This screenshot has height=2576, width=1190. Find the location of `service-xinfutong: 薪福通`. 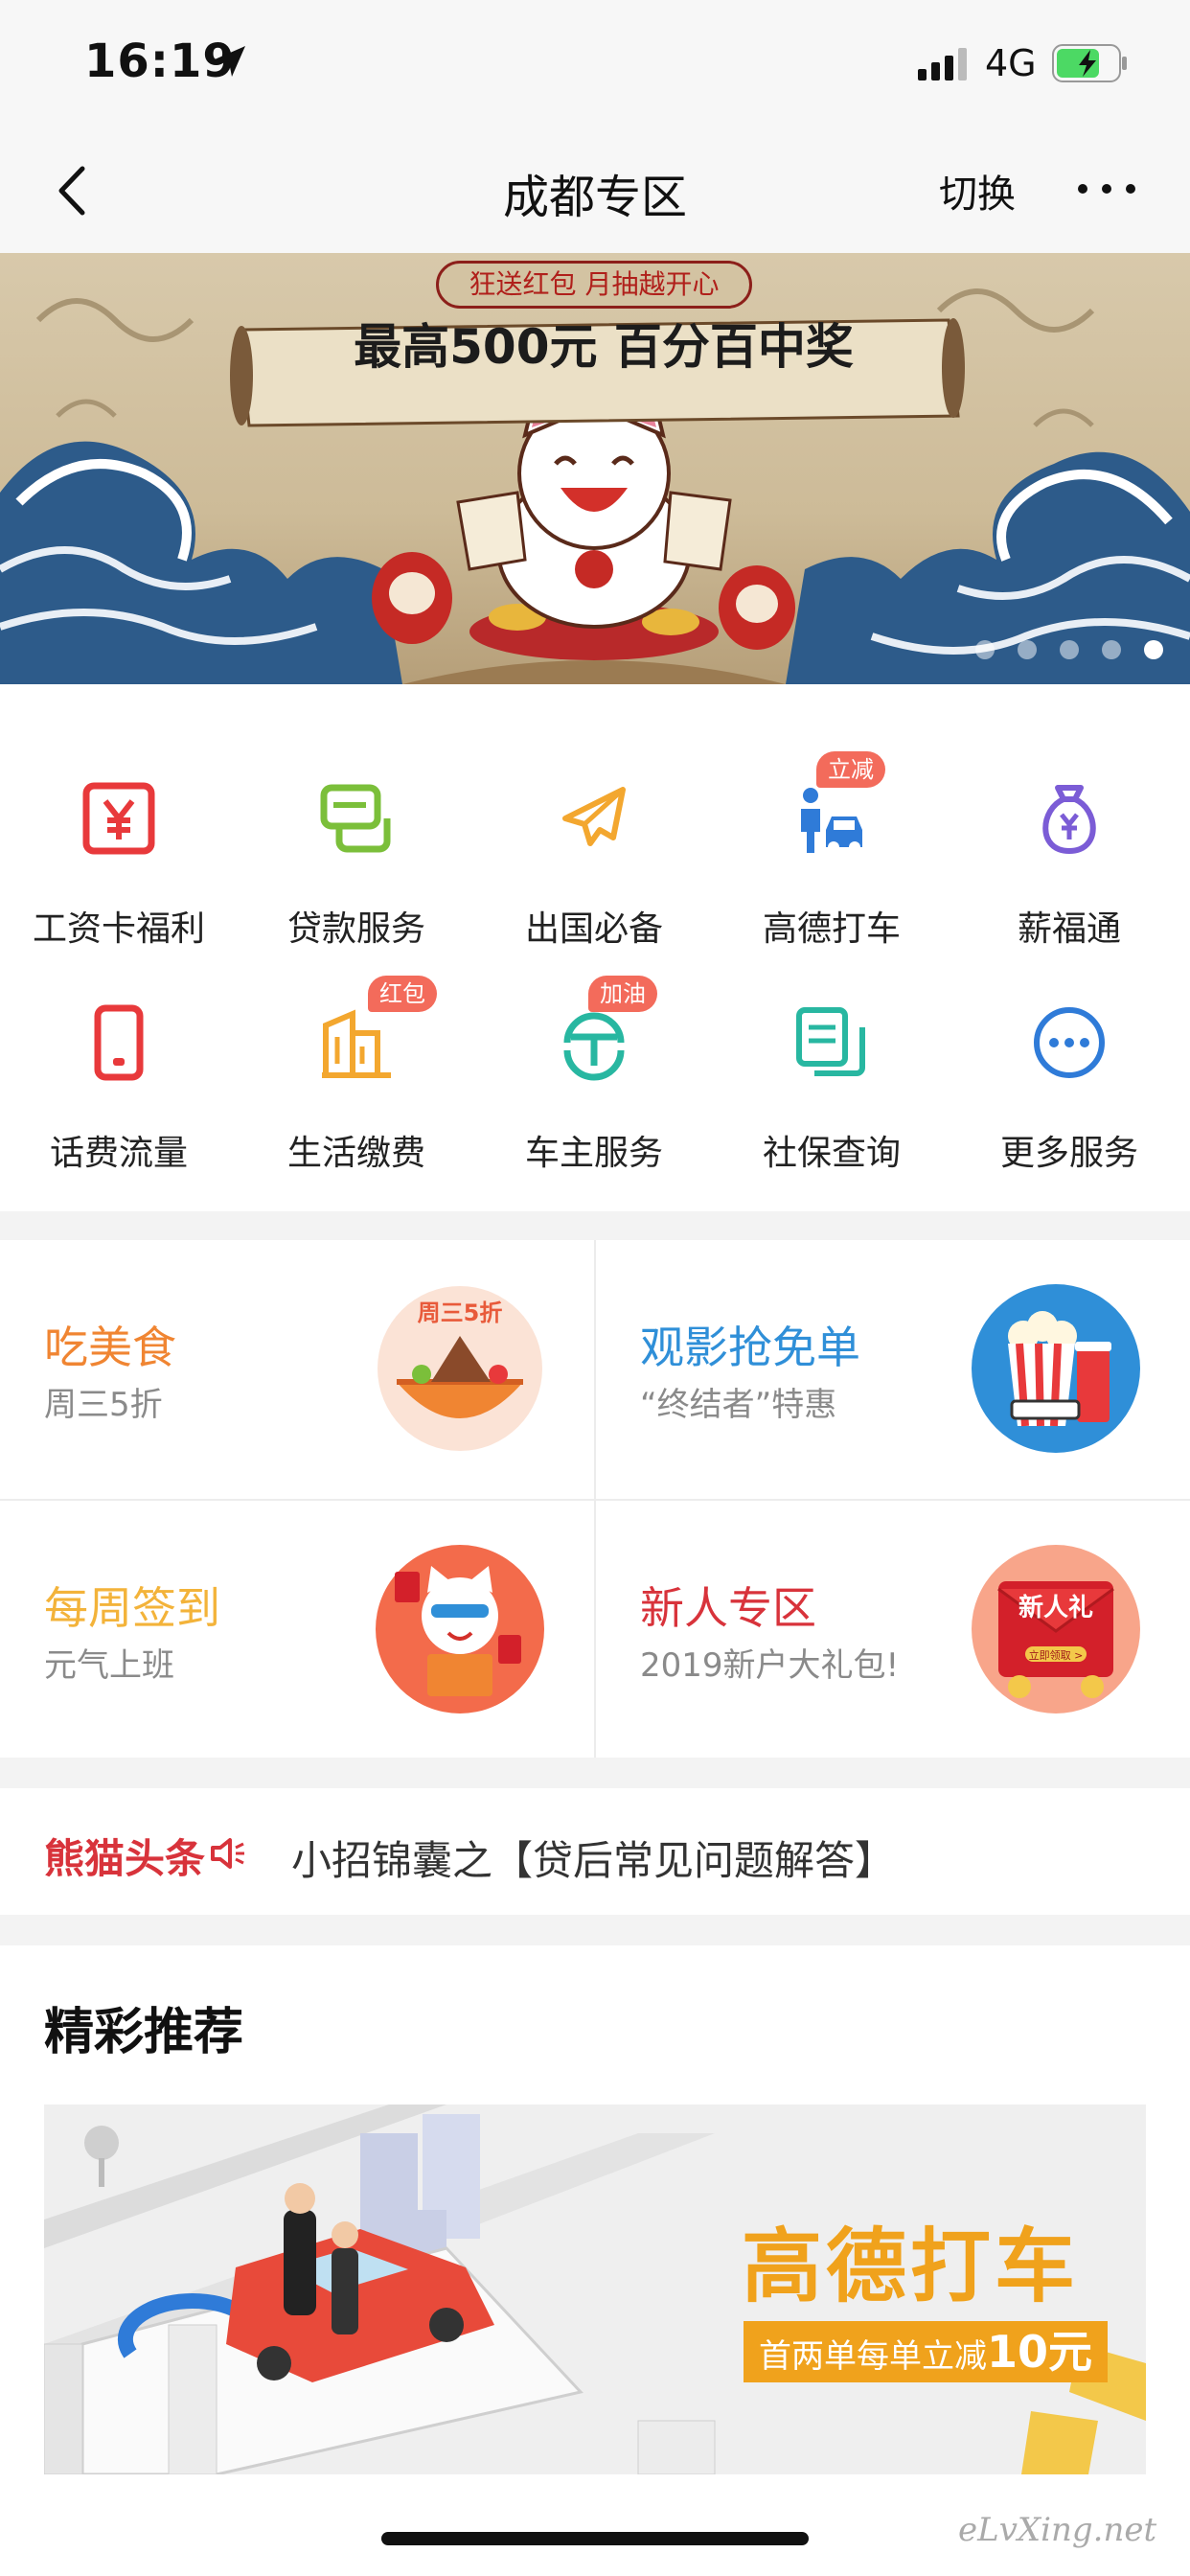

service-xinfutong: 薪福通 is located at coordinates (1069, 836).